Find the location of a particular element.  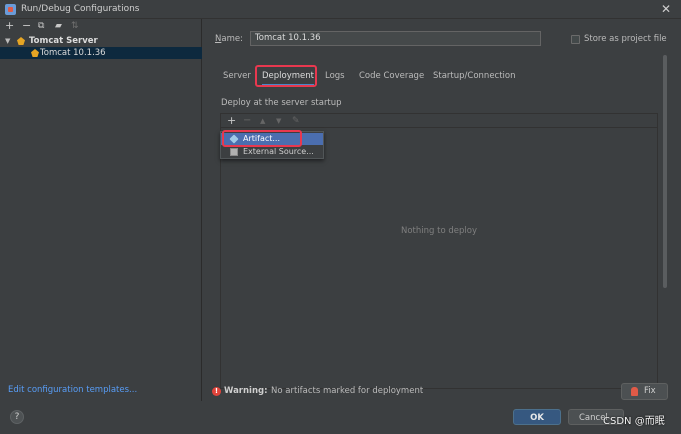

deployment-toolbar: + − ▲ ▼ ✎ is located at coordinates (439, 121).